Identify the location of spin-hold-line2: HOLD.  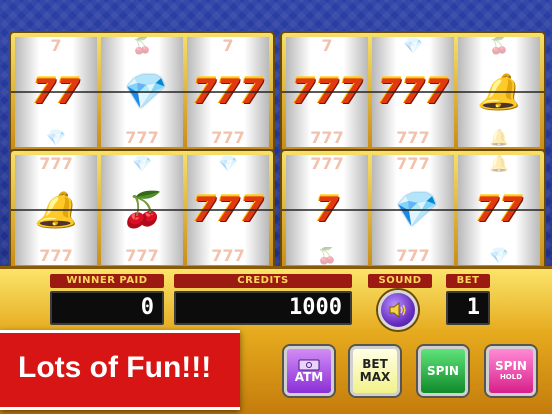
(511, 377).